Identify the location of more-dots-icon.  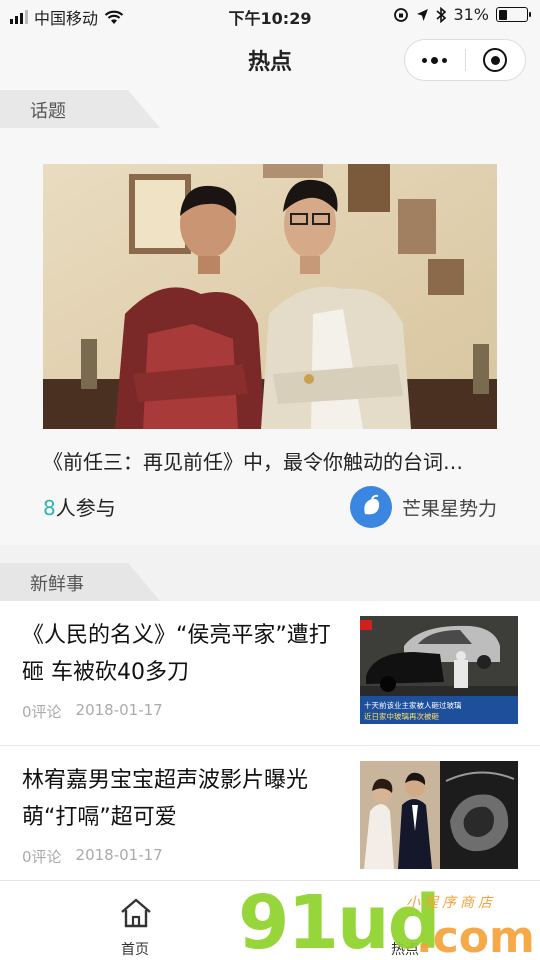
(435, 60).